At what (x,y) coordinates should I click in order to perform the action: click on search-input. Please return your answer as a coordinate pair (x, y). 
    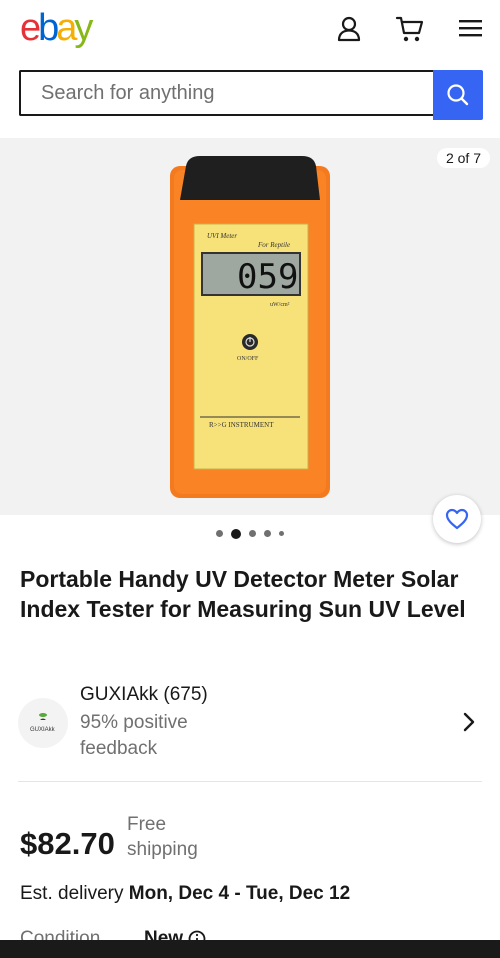
    Looking at the image, I should click on (226, 93).